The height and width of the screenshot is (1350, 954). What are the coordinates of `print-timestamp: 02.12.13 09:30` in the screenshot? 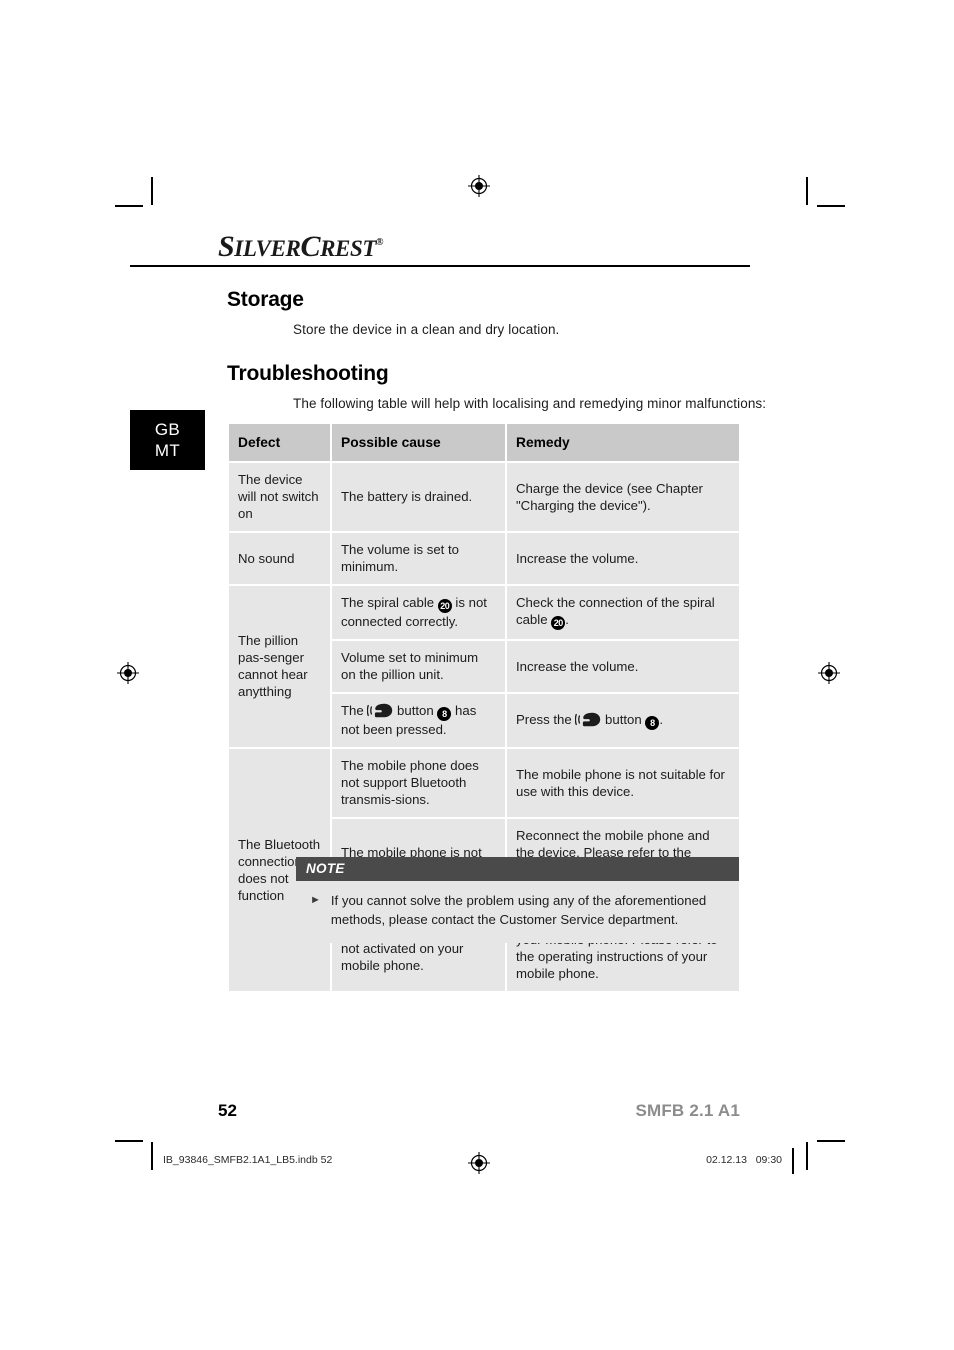 It's located at (744, 1160).